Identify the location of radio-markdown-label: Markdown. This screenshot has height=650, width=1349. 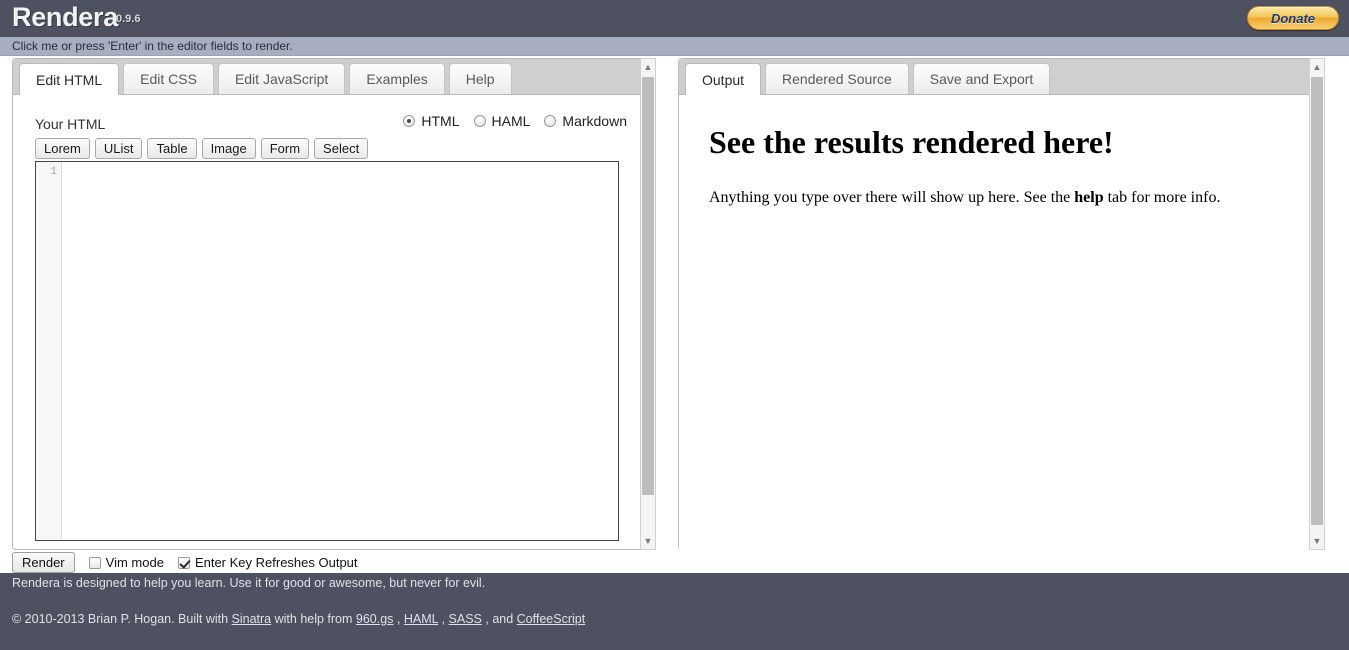
(594, 121).